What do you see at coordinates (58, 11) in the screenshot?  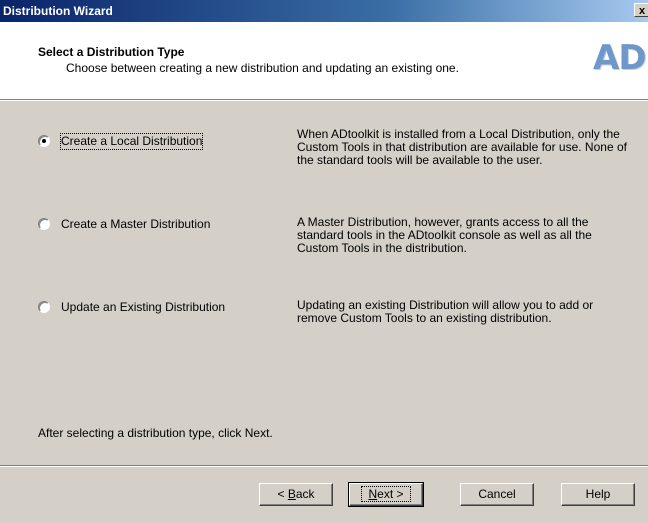 I see `window-title: Distribution Wizard` at bounding box center [58, 11].